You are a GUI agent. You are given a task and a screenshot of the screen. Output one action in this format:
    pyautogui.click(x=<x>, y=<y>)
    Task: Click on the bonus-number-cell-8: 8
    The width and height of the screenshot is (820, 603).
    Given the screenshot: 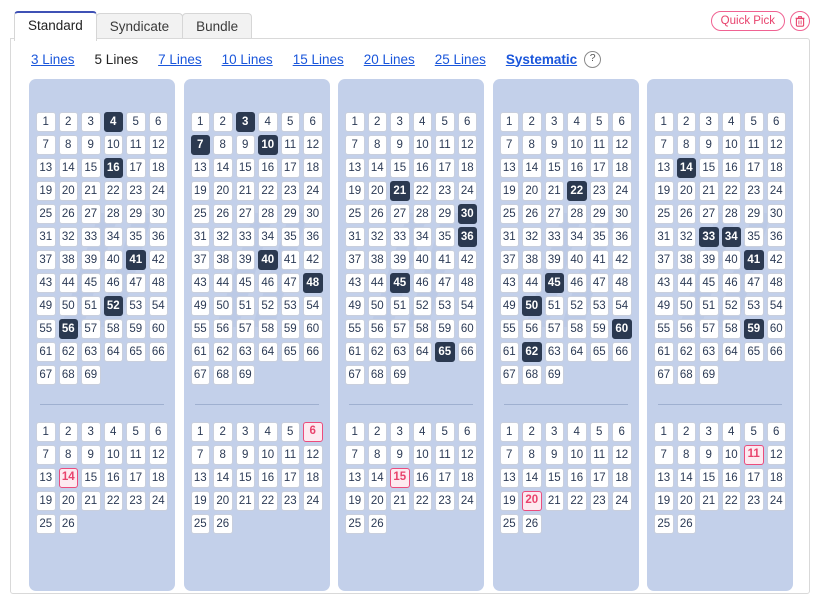 What is the action you would take?
    pyautogui.click(x=532, y=455)
    